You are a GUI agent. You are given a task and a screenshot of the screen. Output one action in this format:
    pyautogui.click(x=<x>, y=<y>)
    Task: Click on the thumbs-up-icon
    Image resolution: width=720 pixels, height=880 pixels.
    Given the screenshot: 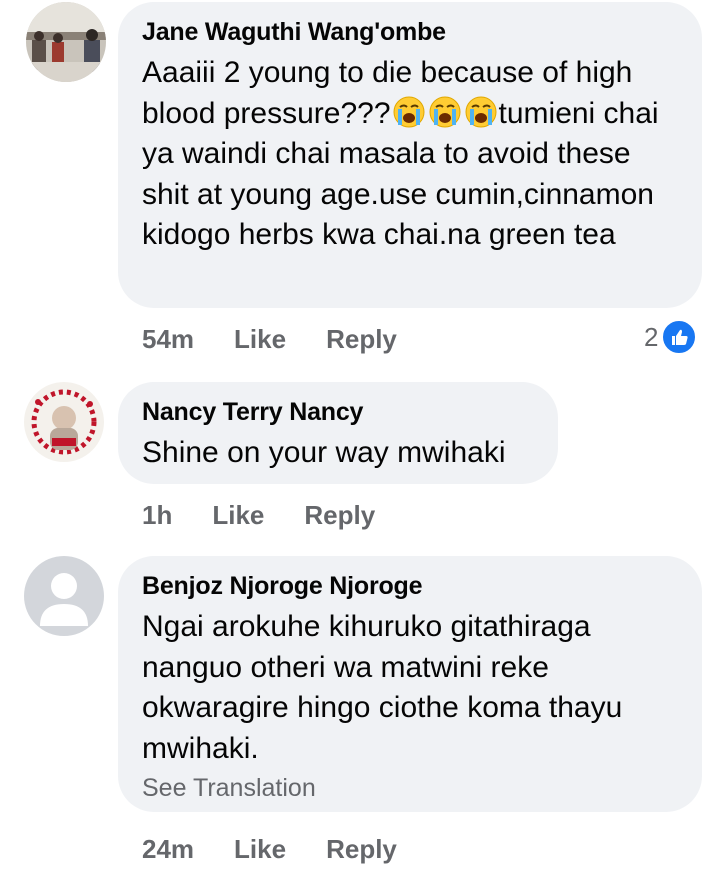 What is the action you would take?
    pyautogui.click(x=679, y=337)
    